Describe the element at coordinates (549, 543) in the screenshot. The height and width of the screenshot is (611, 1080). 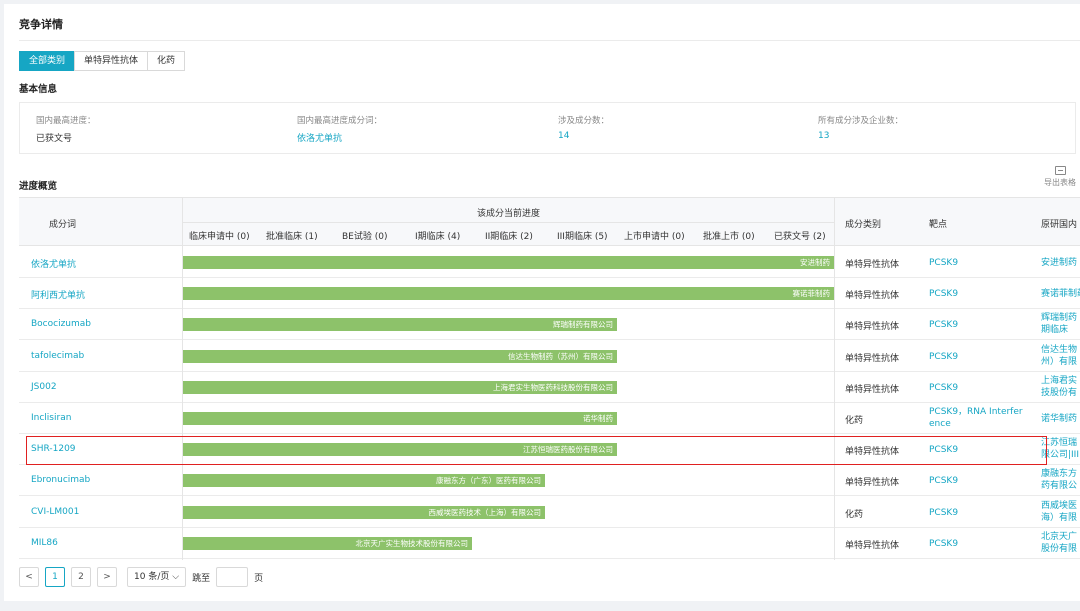
I see `table-row: MIL86 北京天广实生物技术股份有限公司 单特异性抗体 PCSK9 北京天广 股份有限` at that location.